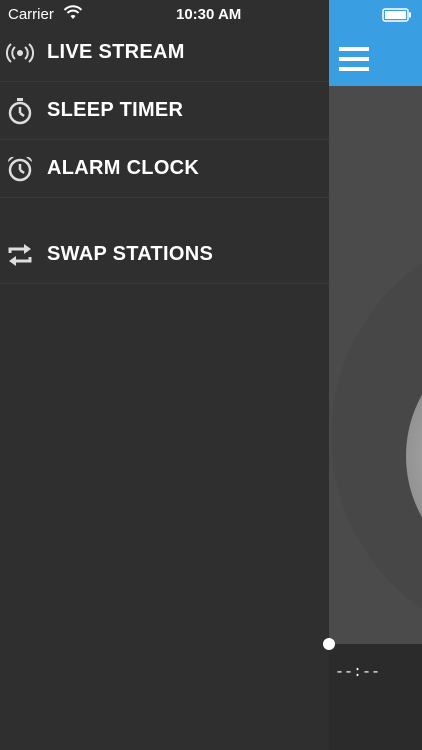 The height and width of the screenshot is (750, 422). I want to click on menu-item-swap-stations: SWAP STATIONS, so click(164, 255).